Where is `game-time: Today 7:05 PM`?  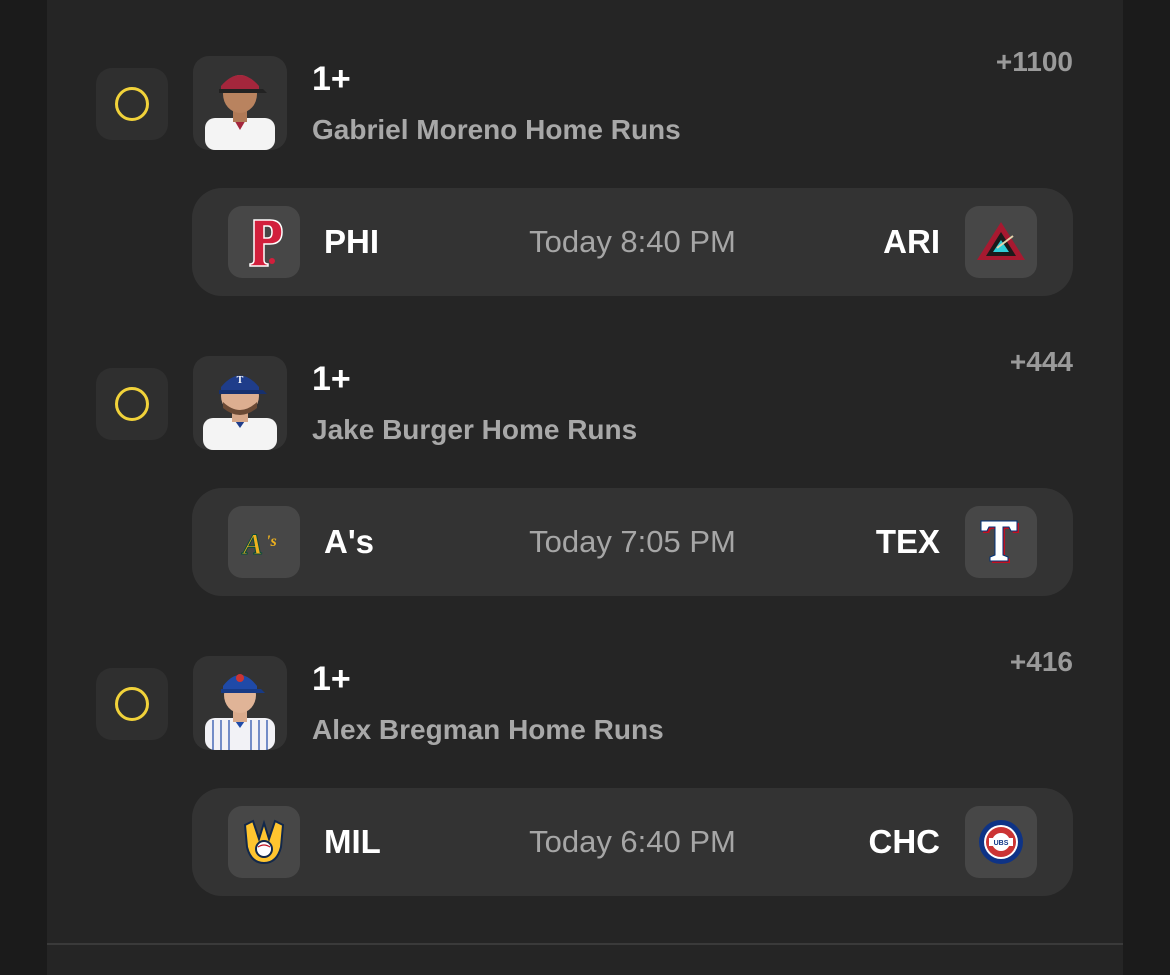 game-time: Today 7:05 PM is located at coordinates (632, 541).